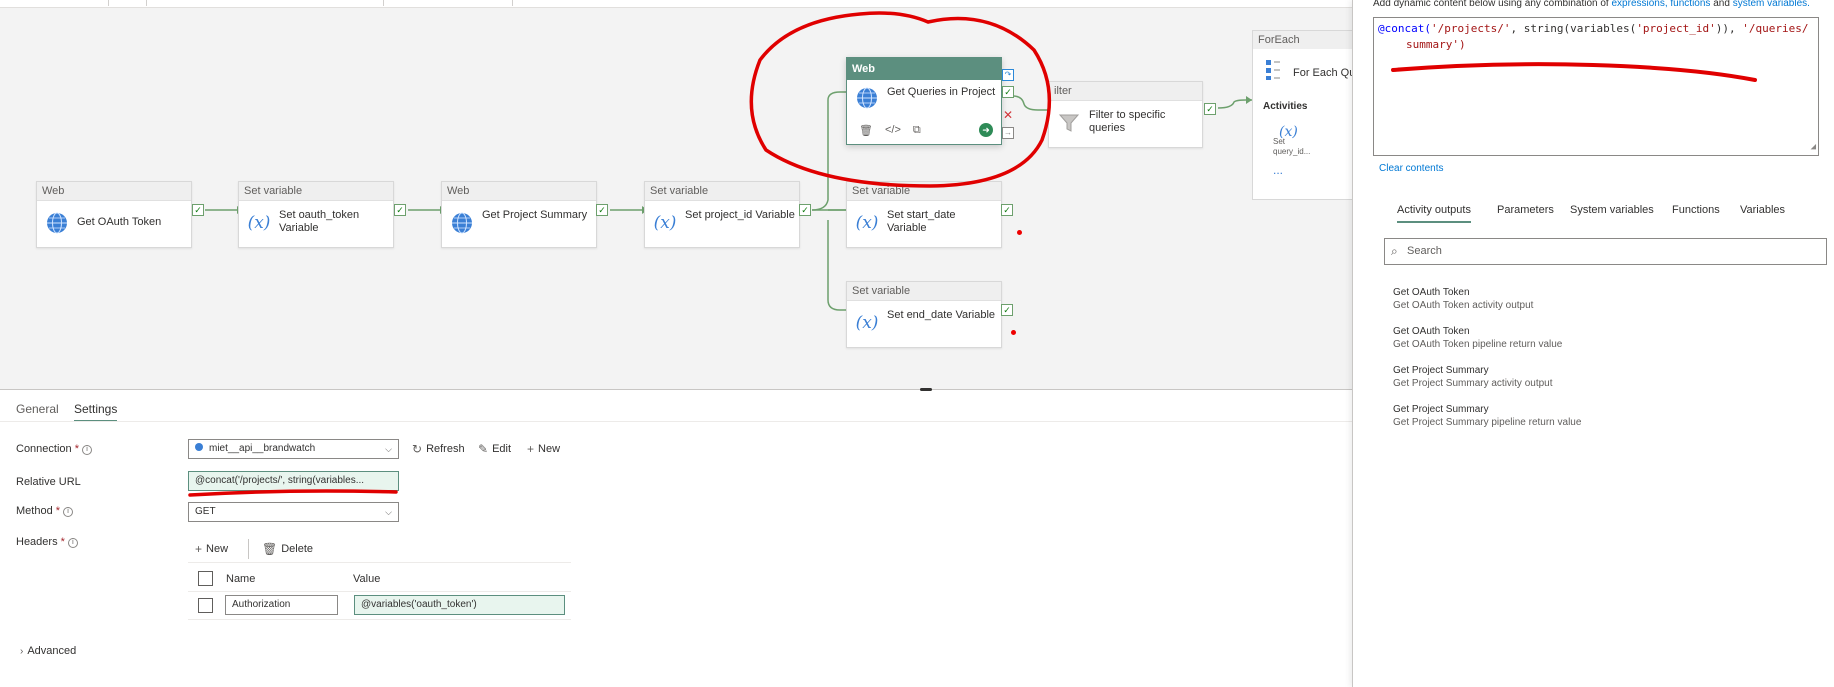 The height and width of the screenshot is (687, 1834). I want to click on expr-token: @concat(, so click(1404, 28).